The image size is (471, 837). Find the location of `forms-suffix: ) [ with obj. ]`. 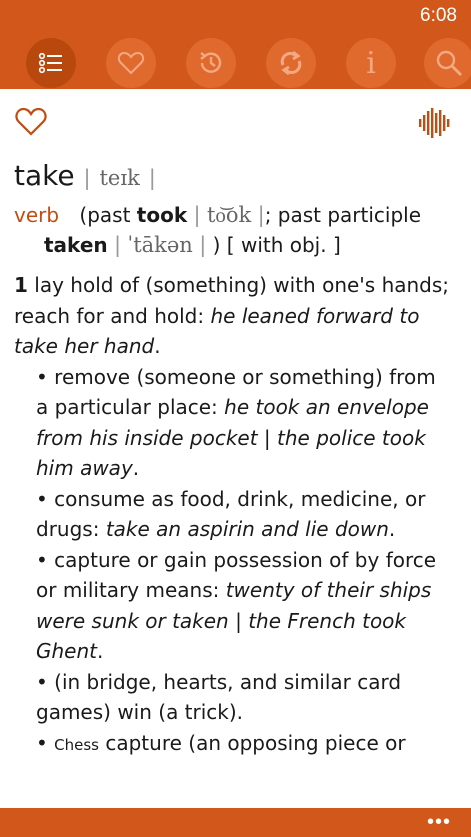

forms-suffix: ) [ with obj. ] is located at coordinates (276, 245).